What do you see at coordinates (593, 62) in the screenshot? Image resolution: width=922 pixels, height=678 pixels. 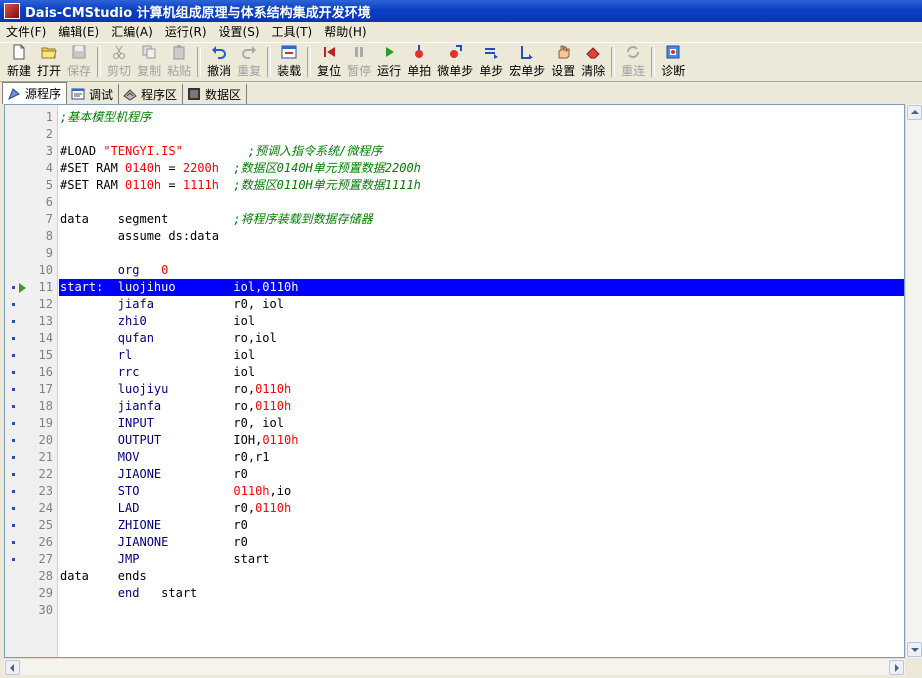 I see `clear-button: 清除` at bounding box center [593, 62].